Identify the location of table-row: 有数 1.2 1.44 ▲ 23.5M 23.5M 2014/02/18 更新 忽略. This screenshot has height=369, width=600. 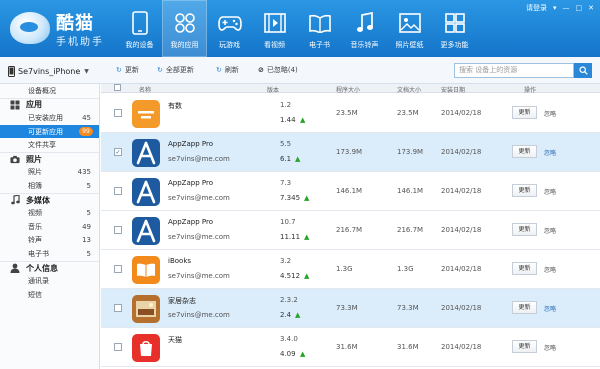
(350, 113).